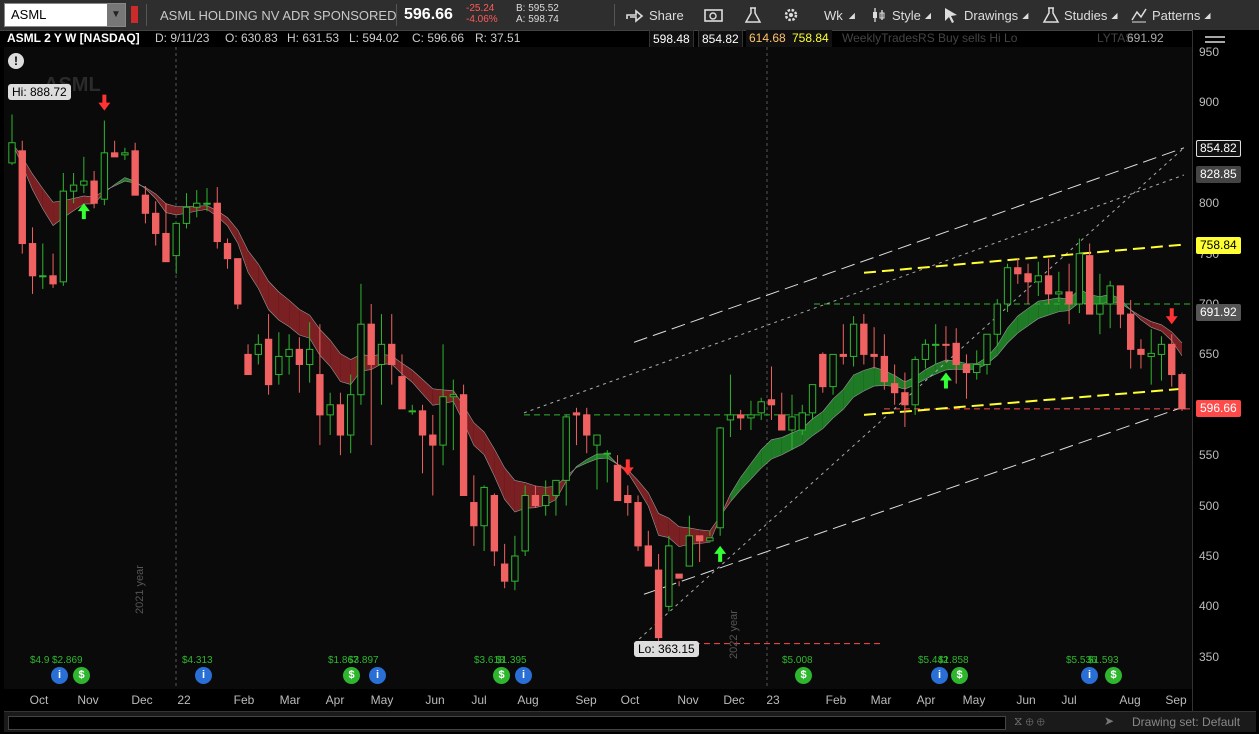  Describe the element at coordinates (1051, 15) in the screenshot. I see `studies-flask-icon` at that location.